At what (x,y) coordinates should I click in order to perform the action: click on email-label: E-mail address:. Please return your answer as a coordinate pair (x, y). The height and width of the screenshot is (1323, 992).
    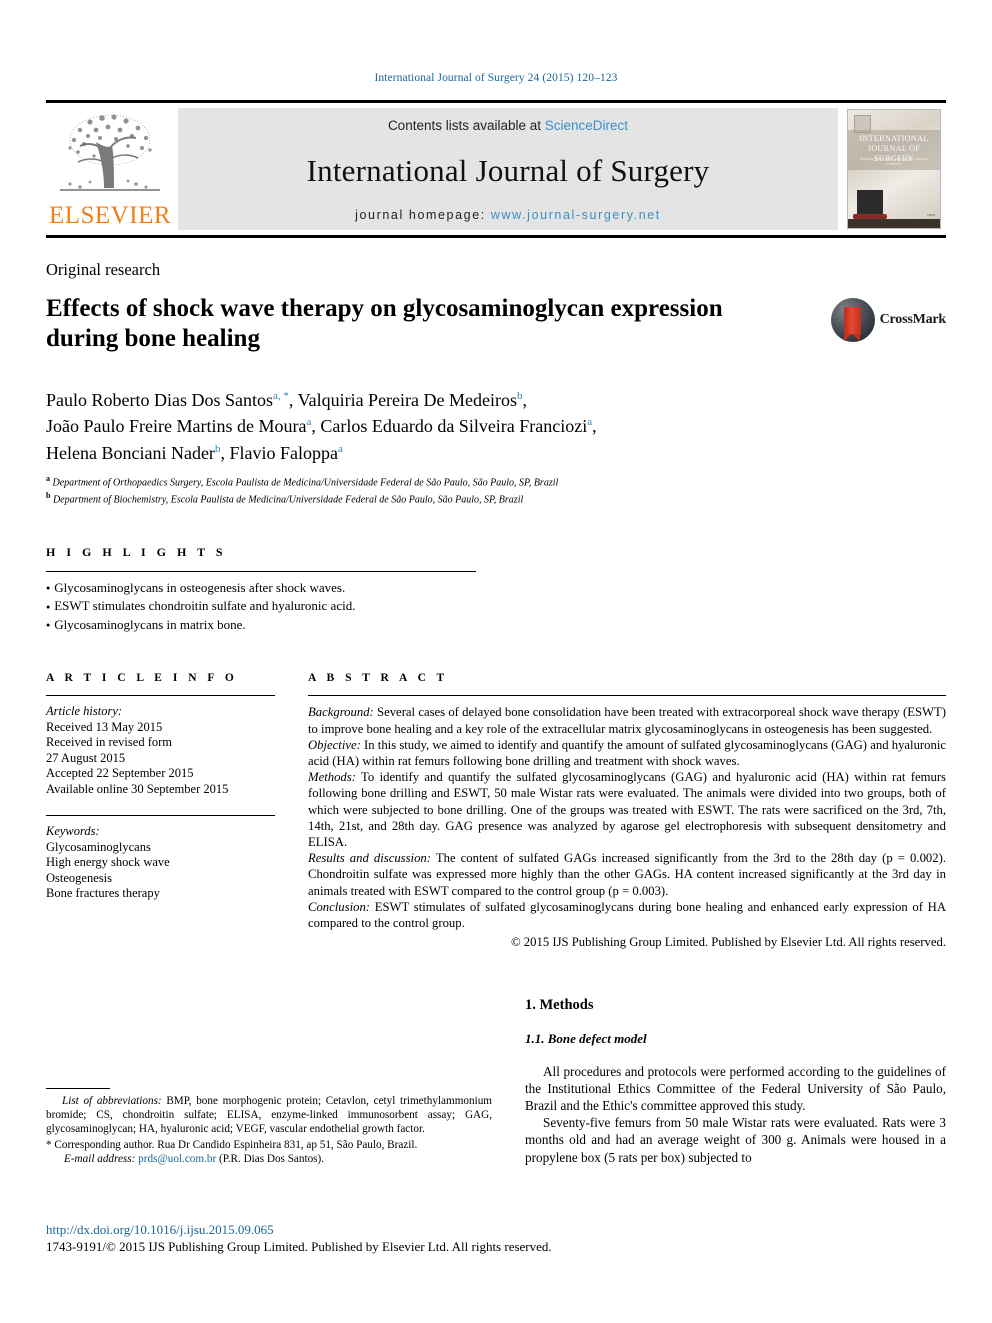
    Looking at the image, I should click on (100, 1158).